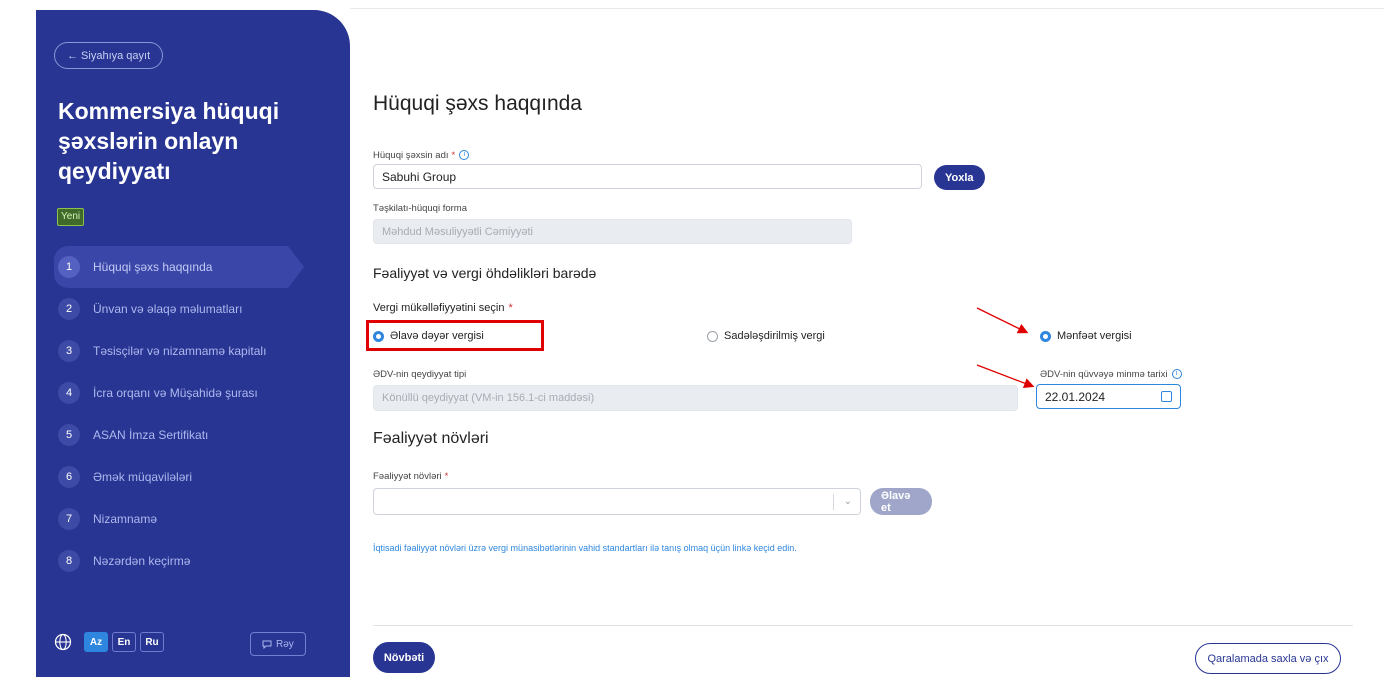 The image size is (1384, 677). Describe the element at coordinates (202, 519) in the screenshot. I see `step-item-7: 7 Nizamnamə` at that location.